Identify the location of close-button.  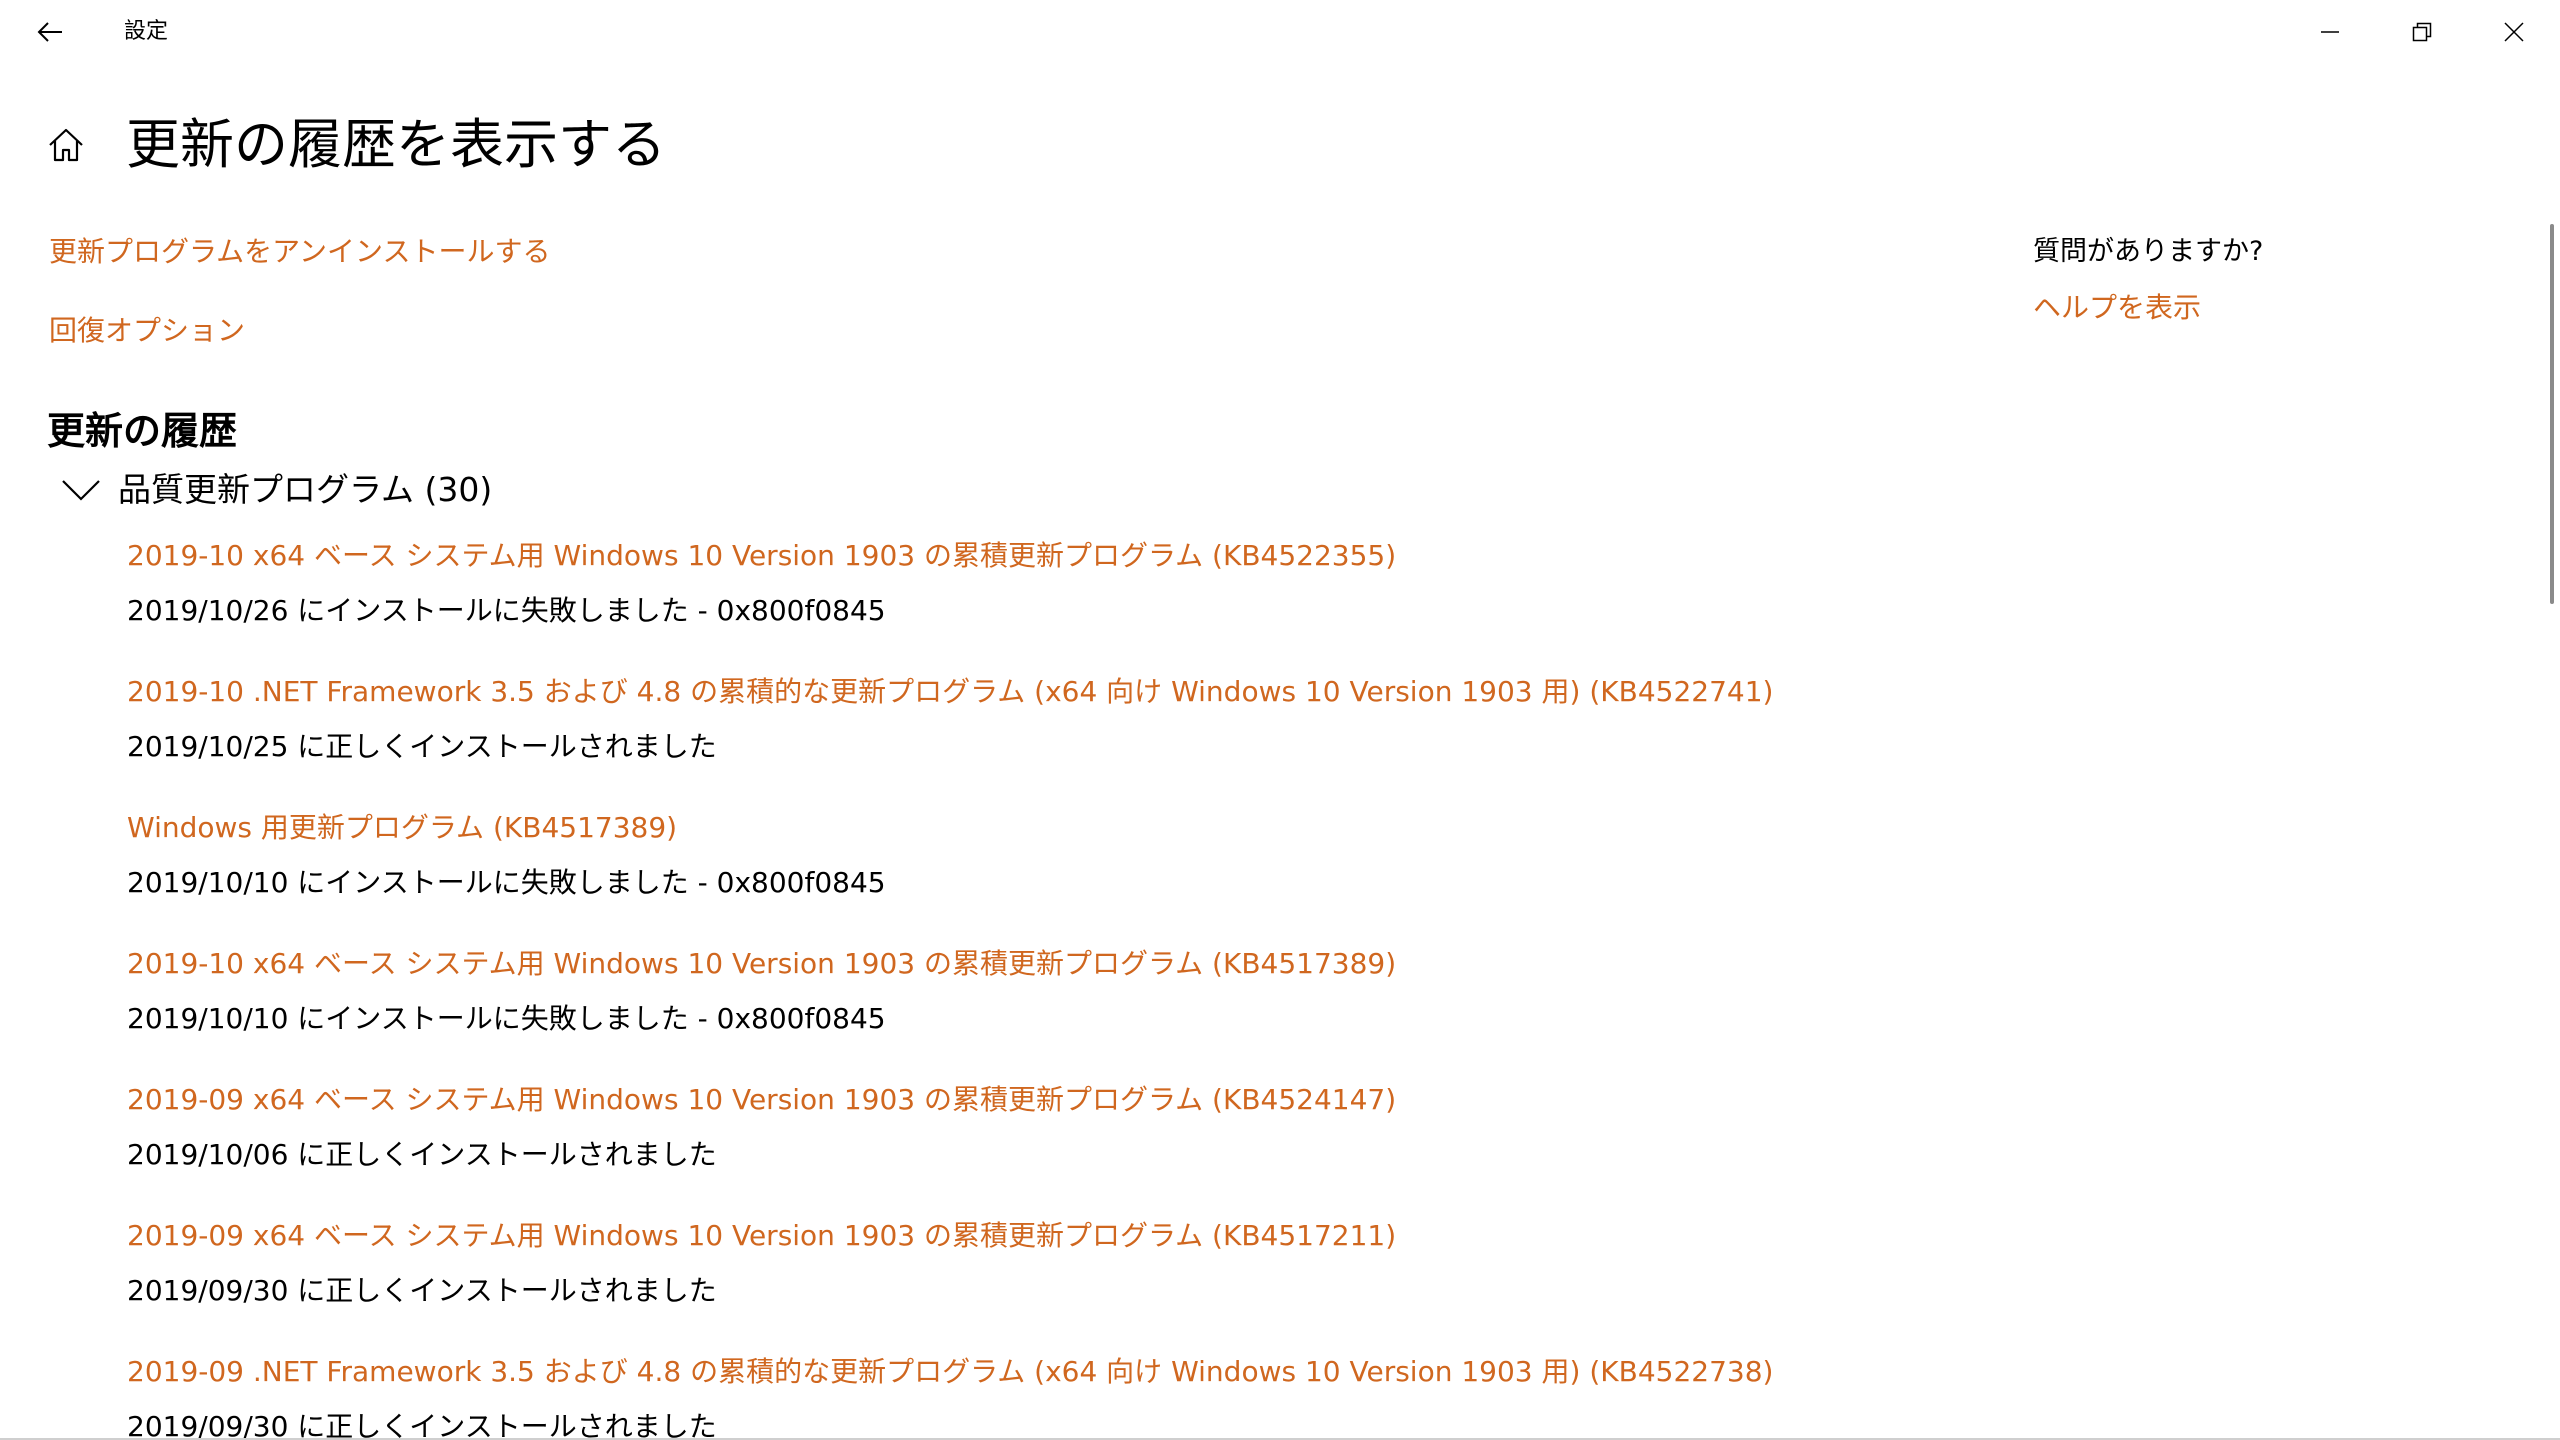
(2514, 32).